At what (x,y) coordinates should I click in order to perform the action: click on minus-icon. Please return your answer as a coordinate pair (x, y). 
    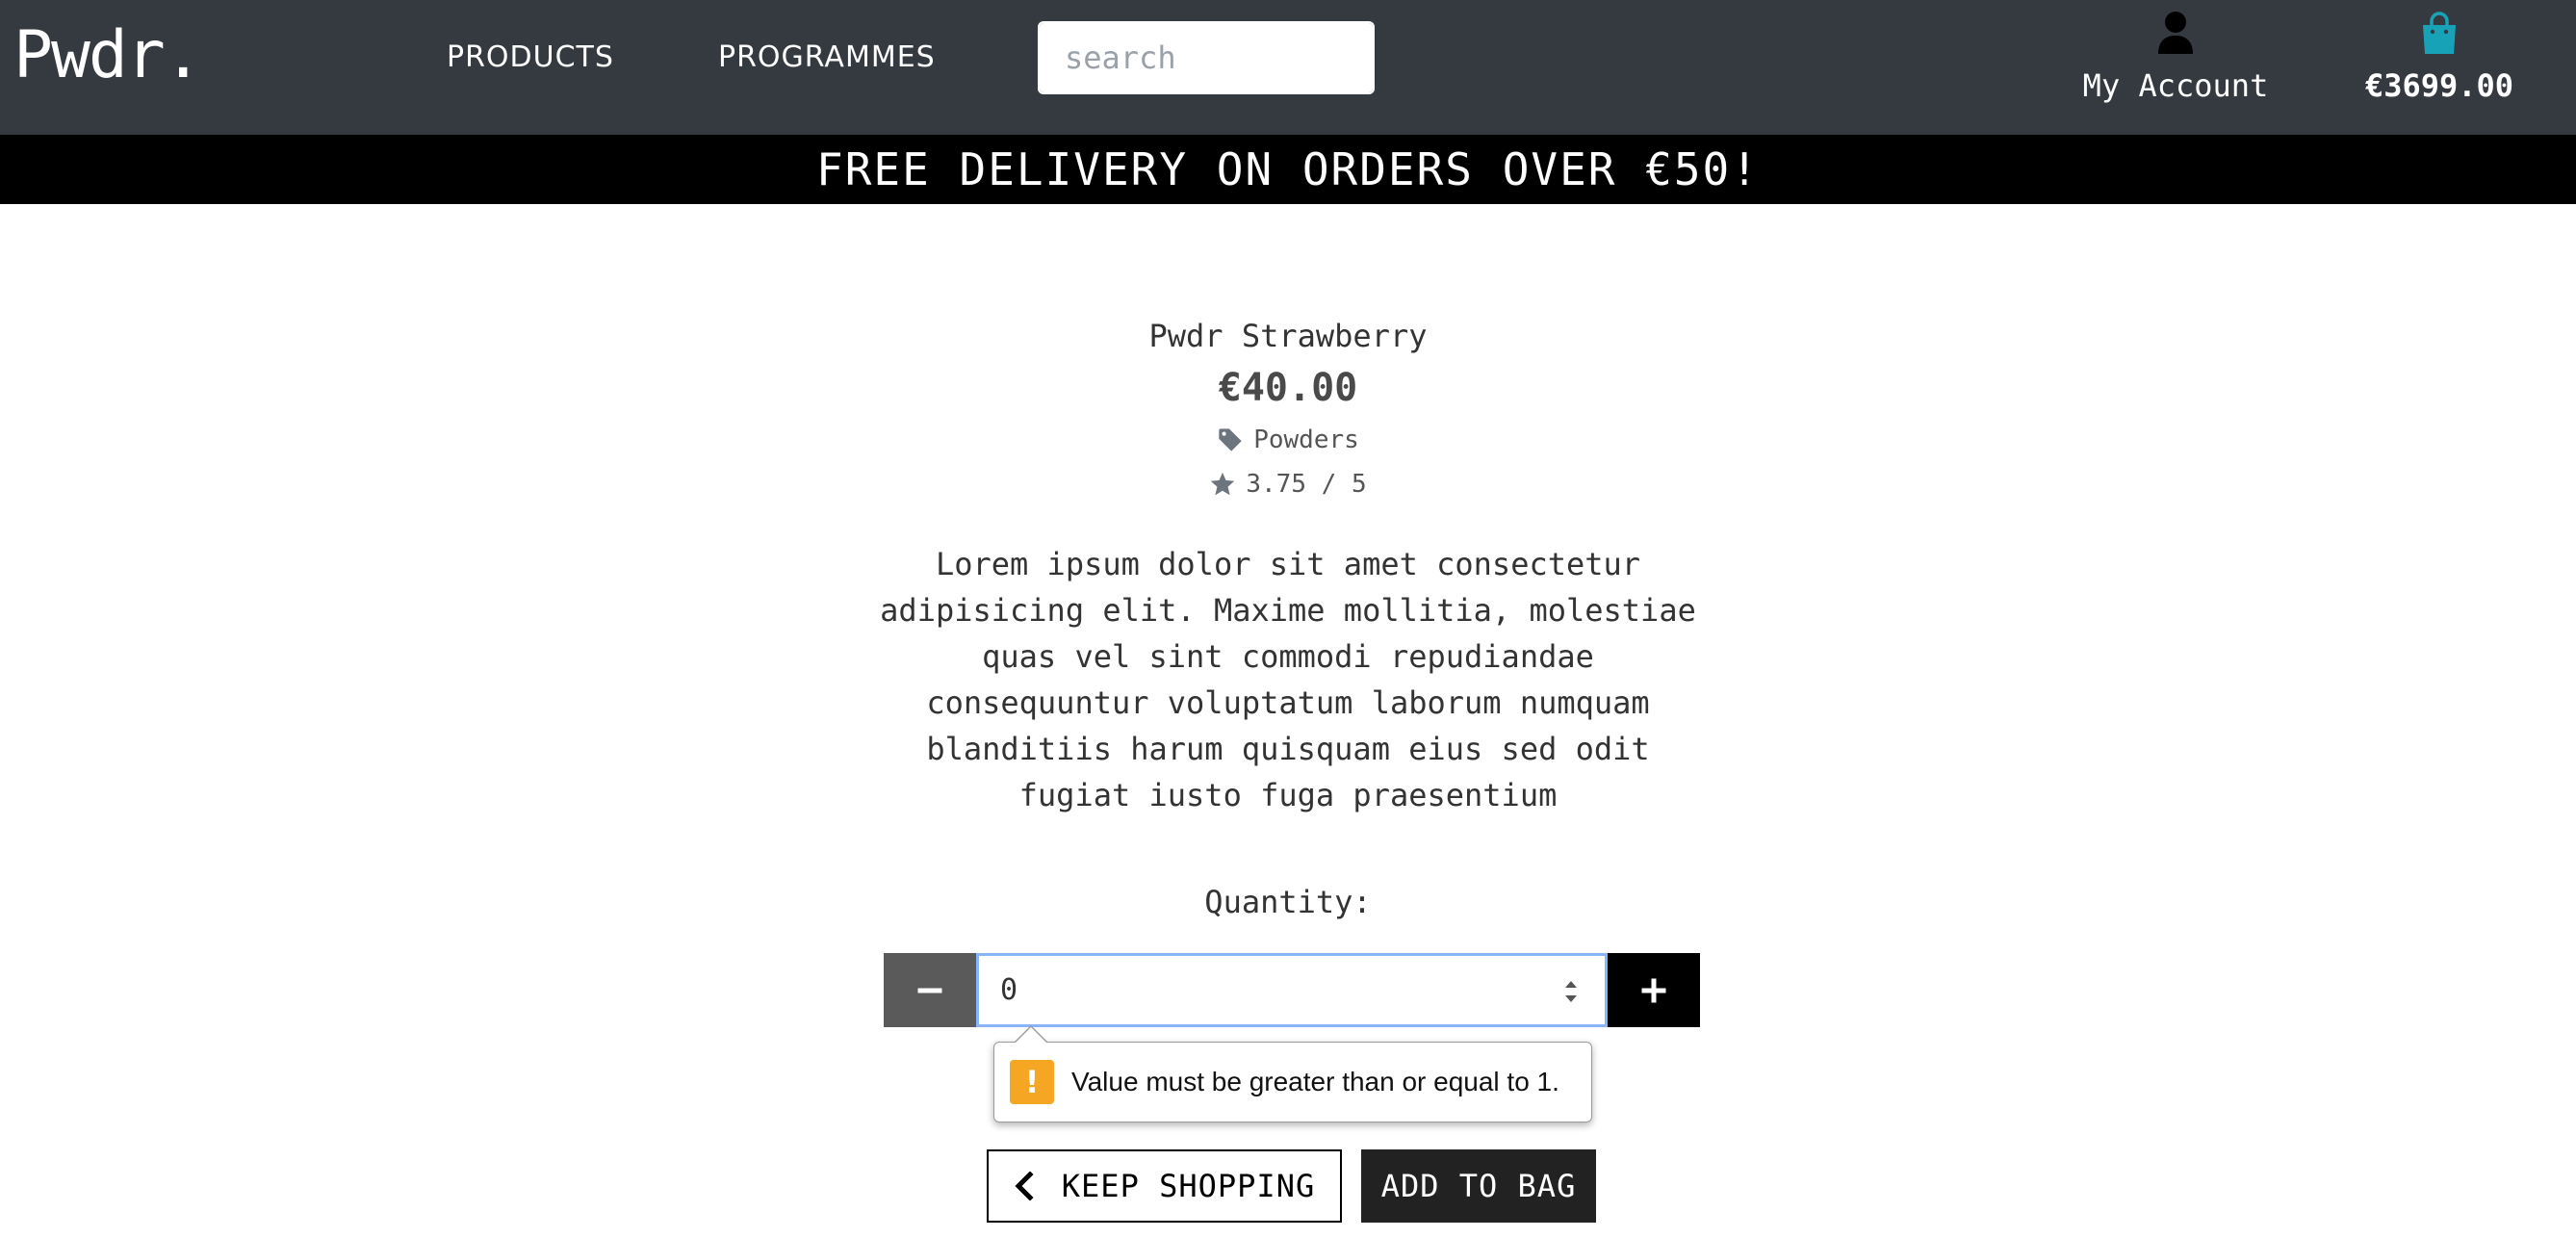
    Looking at the image, I should click on (929, 990).